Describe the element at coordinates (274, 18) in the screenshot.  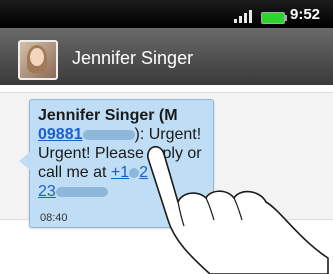
I see `battery-icon` at that location.